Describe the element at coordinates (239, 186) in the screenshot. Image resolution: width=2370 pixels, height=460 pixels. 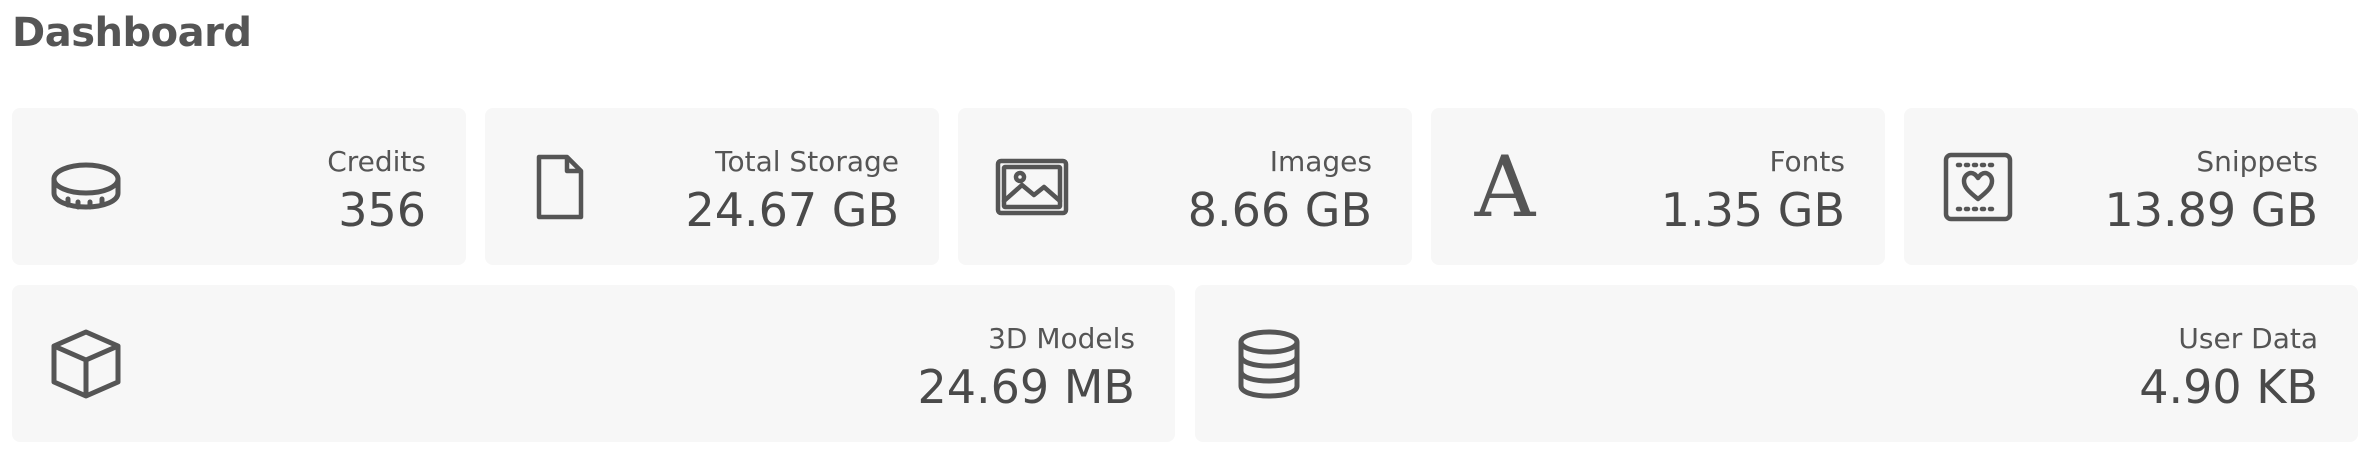
I see `credits-card: Credits 356` at that location.